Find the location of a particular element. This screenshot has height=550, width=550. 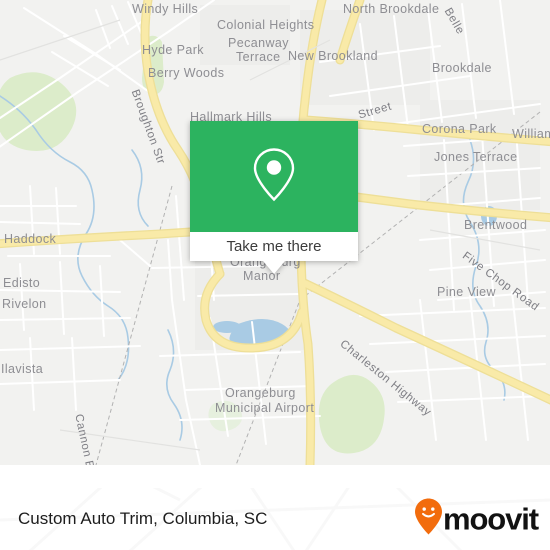

location-popup-card: Take me there is located at coordinates (274, 197).